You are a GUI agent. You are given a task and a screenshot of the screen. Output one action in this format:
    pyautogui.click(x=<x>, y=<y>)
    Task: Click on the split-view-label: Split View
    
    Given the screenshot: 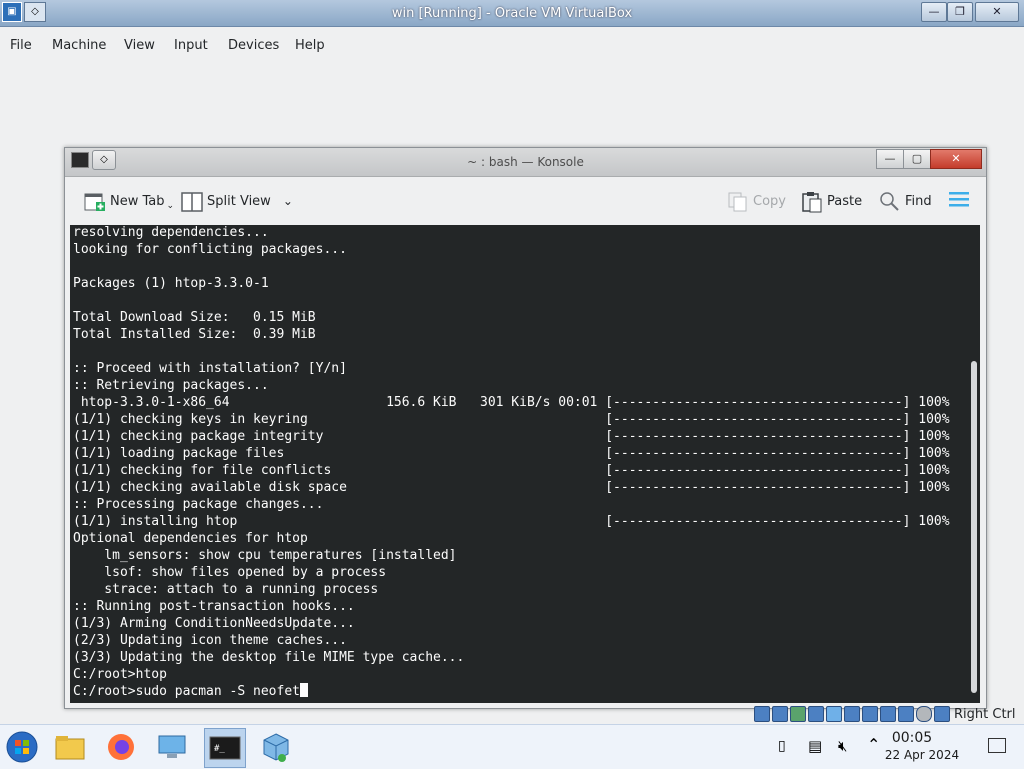 What is the action you would take?
    pyautogui.click(x=239, y=201)
    